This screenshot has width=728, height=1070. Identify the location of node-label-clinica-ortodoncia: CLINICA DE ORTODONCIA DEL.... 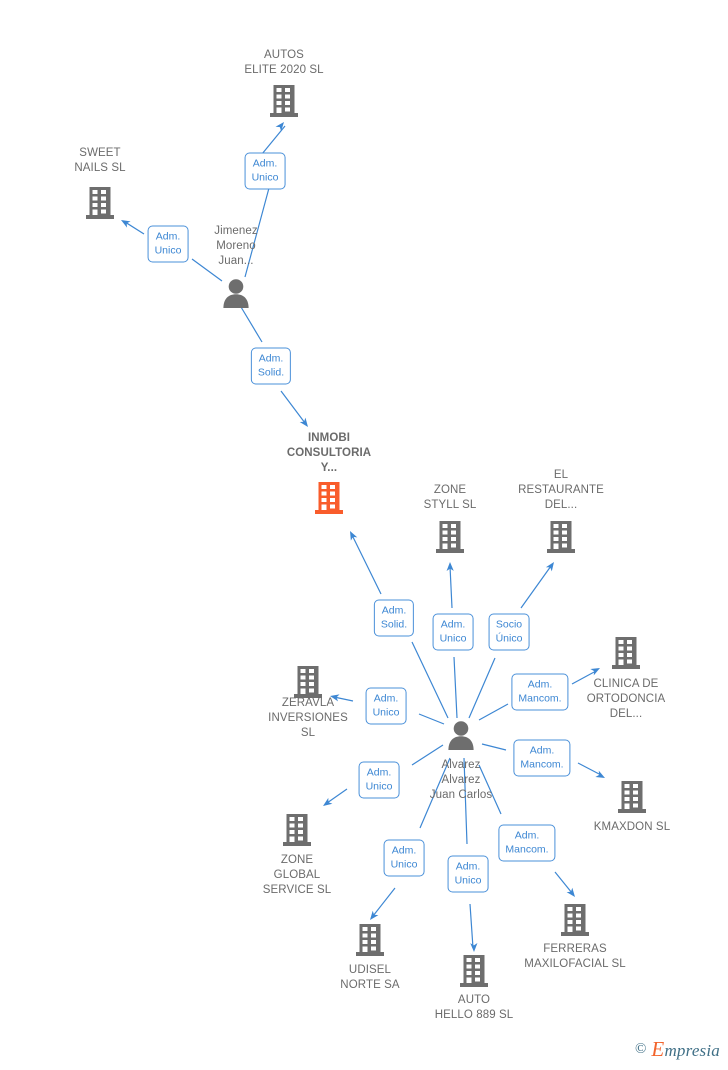
(626, 699).